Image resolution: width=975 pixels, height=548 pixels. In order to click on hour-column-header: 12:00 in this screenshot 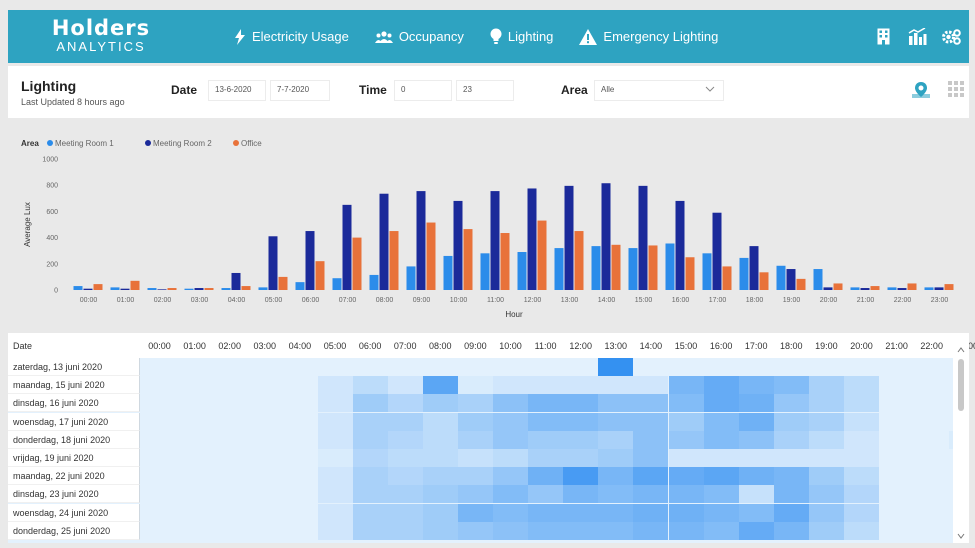, I will do `click(580, 346)`.